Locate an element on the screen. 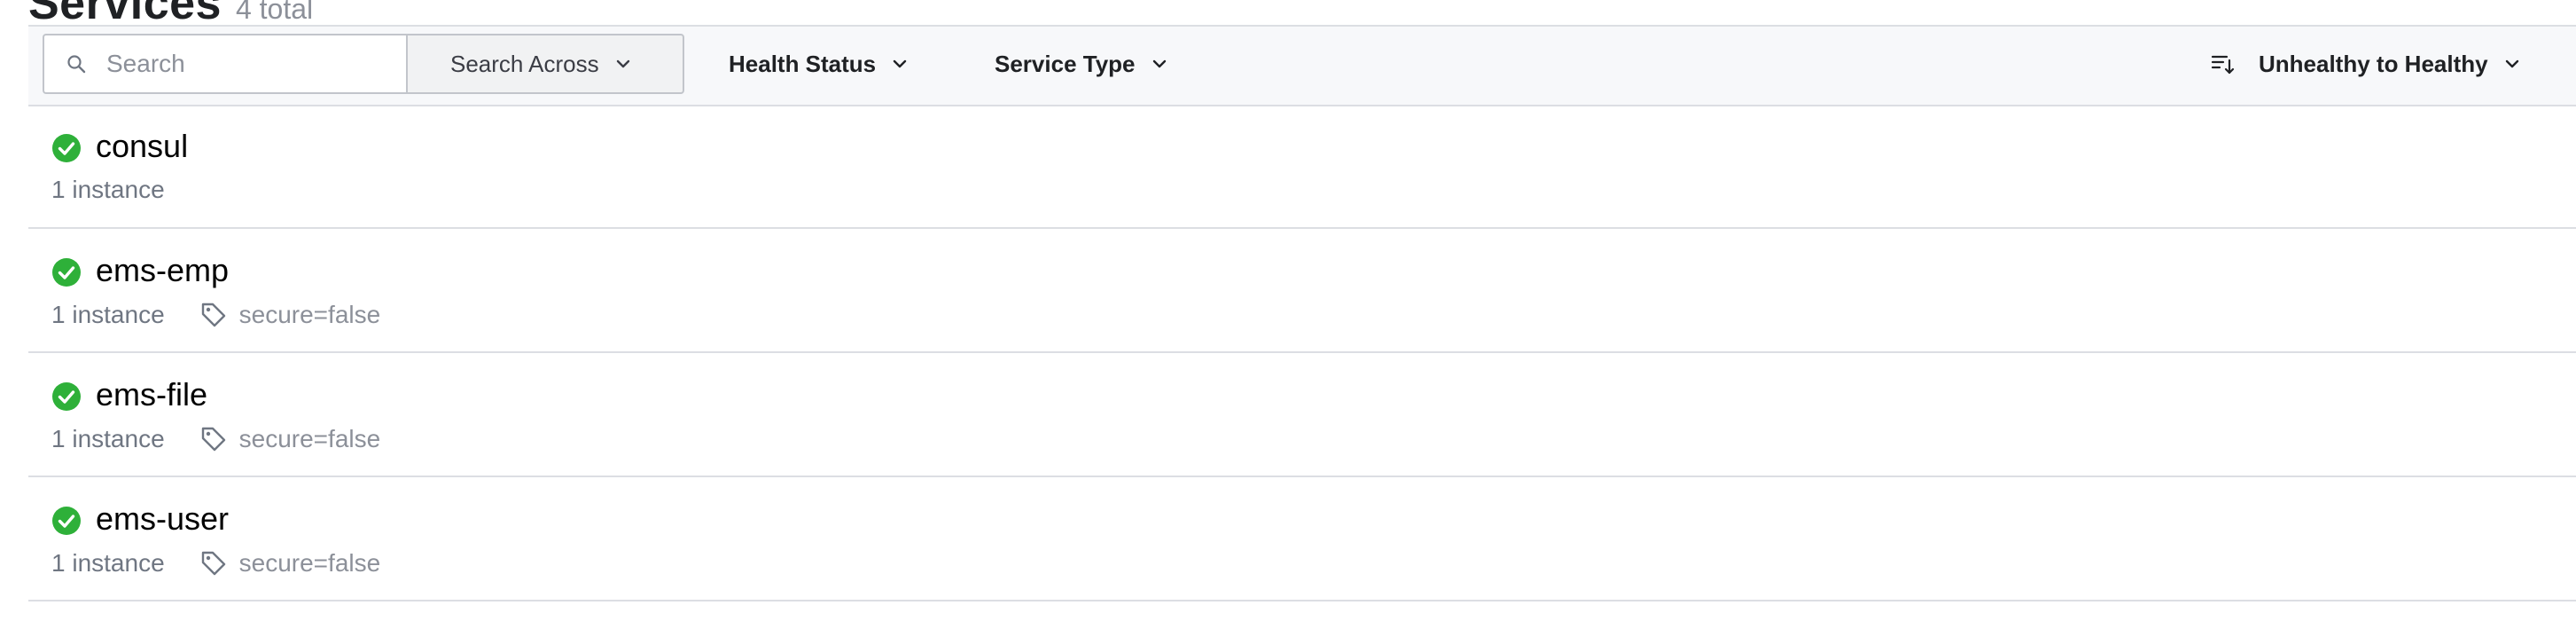 This screenshot has height=621, width=2576. sort-label: Unhealthy to Healthy is located at coordinates (2373, 63).